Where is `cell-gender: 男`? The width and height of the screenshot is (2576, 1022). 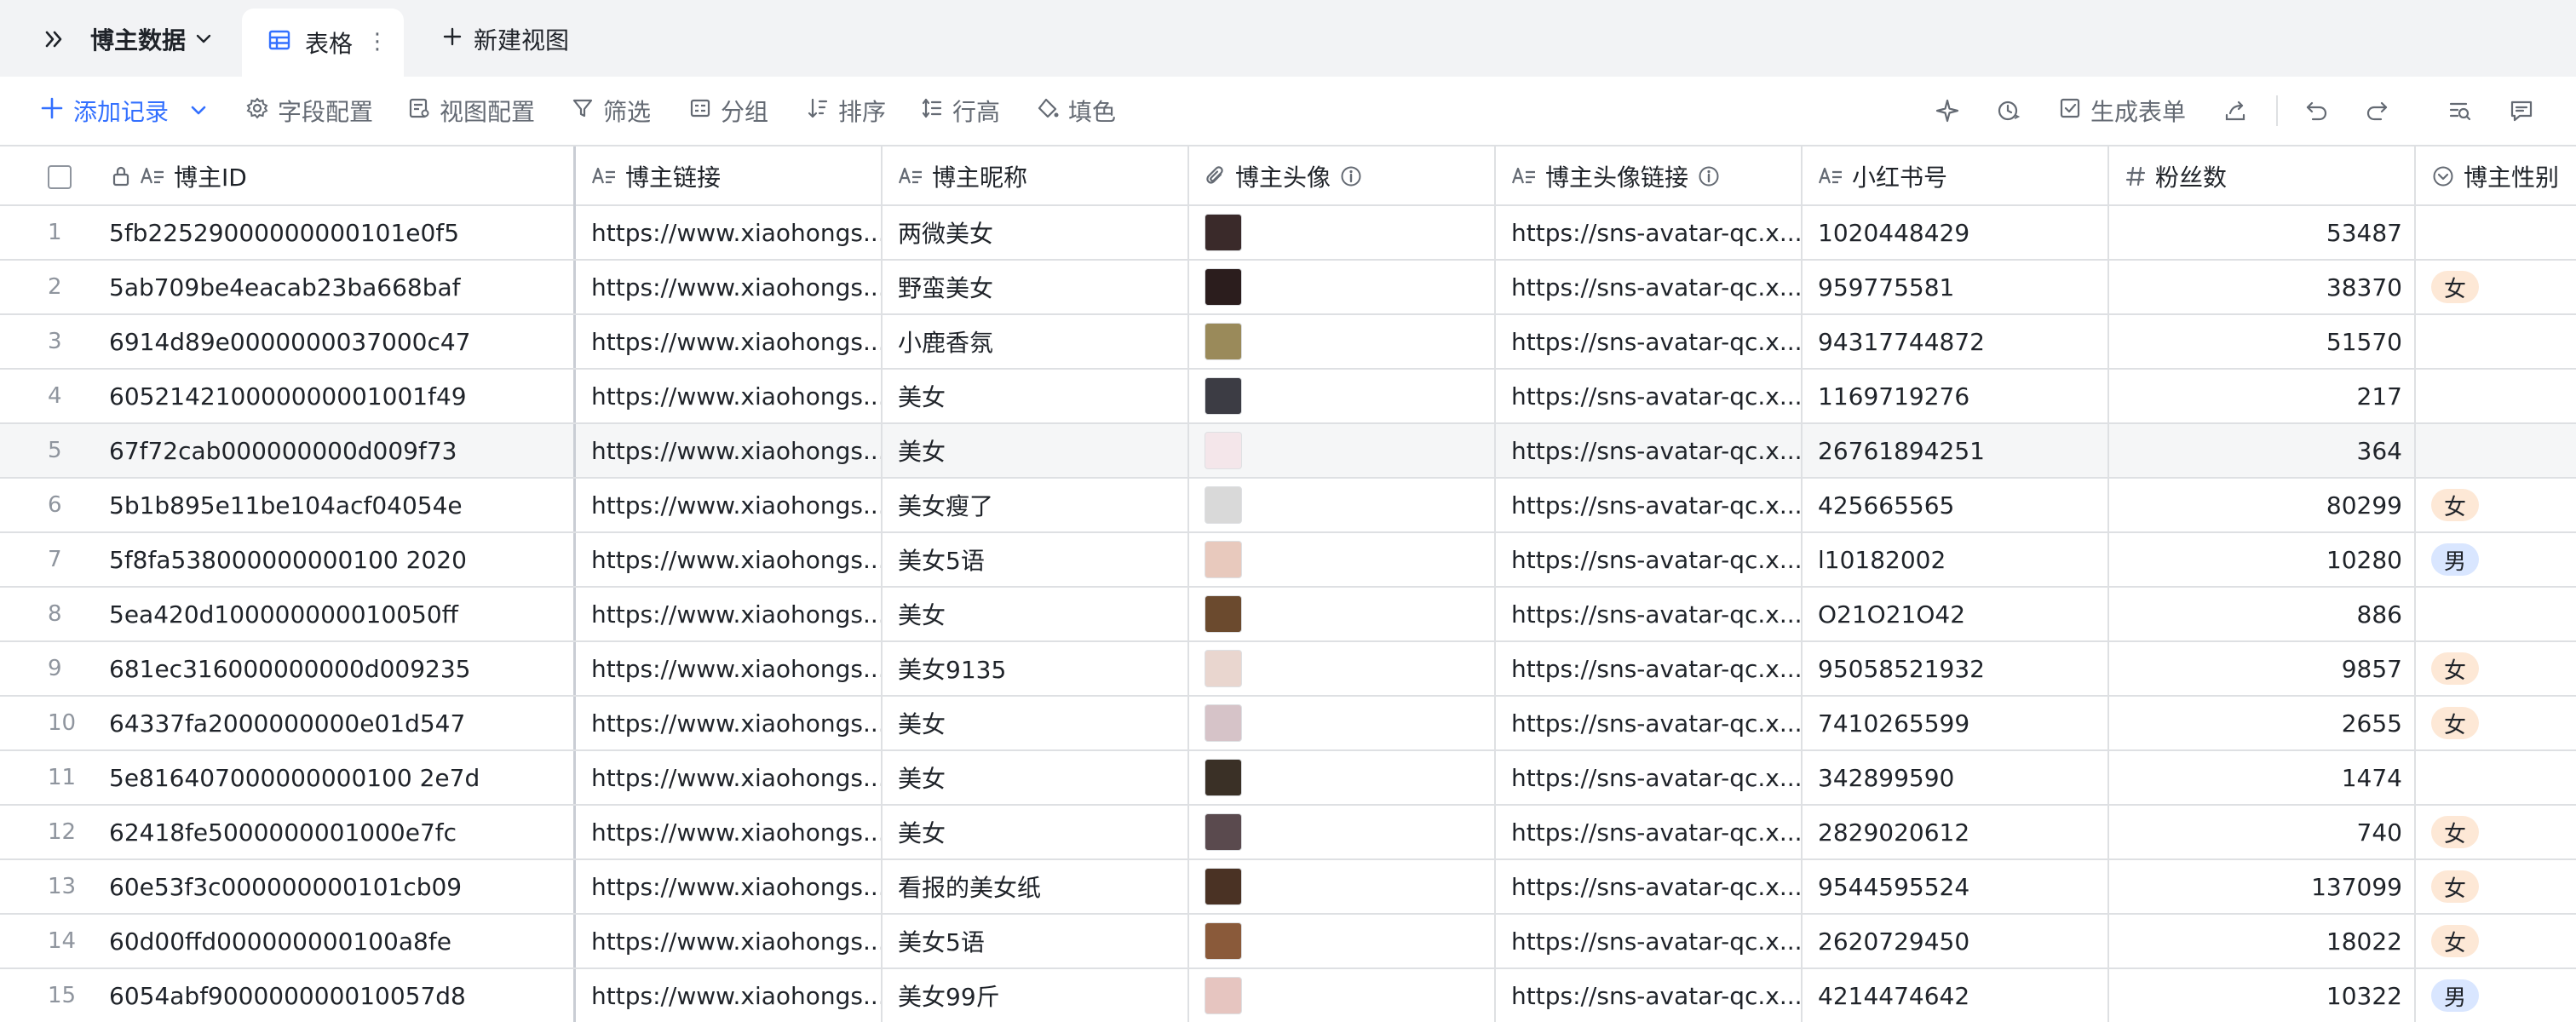
cell-gender: 男 is located at coordinates (2496, 559).